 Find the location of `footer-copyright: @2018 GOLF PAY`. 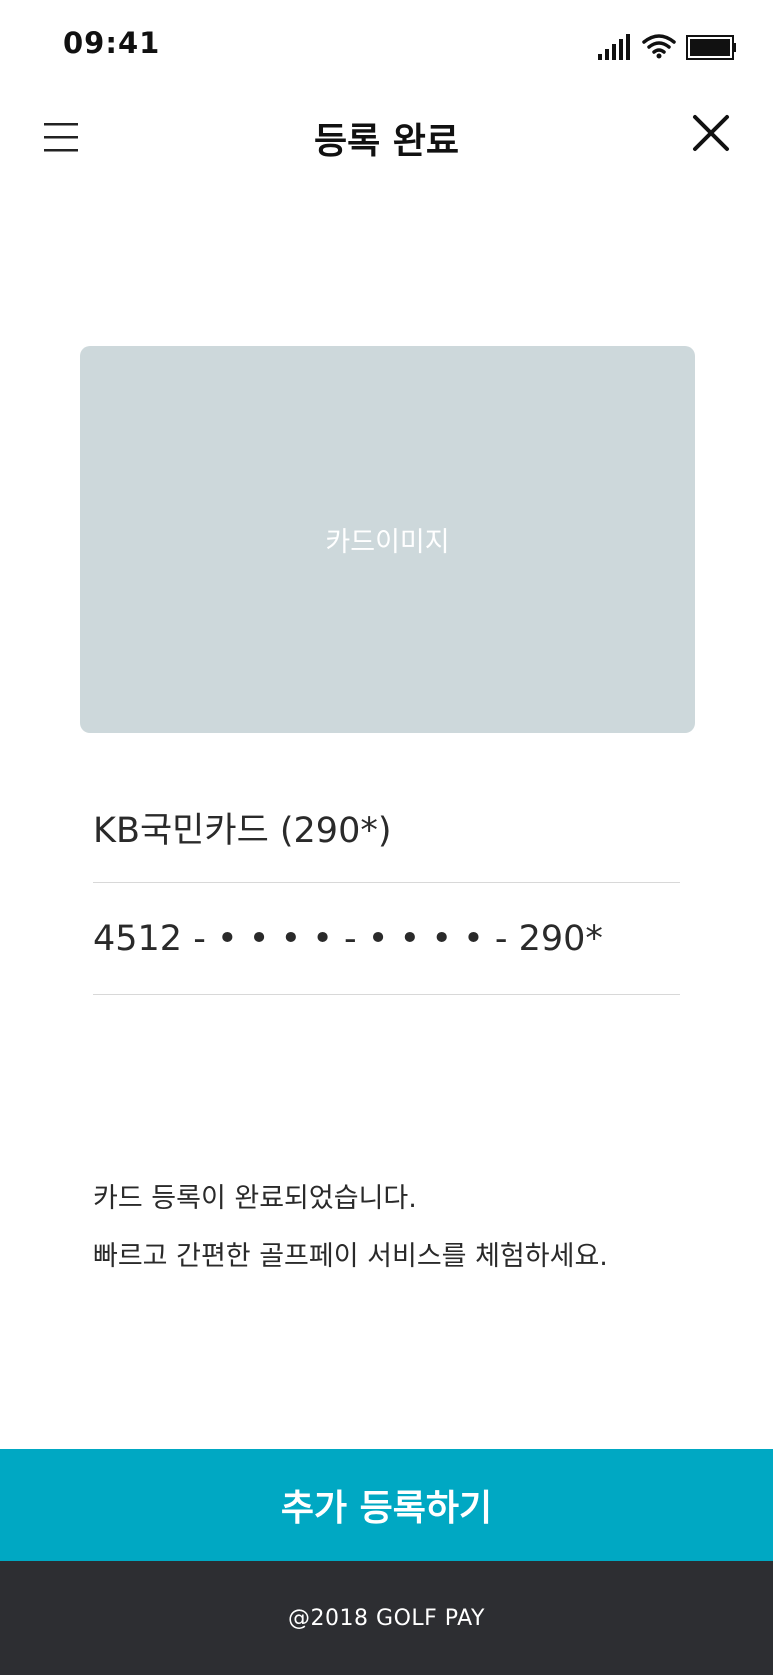

footer-copyright: @2018 GOLF PAY is located at coordinates (386, 1618).